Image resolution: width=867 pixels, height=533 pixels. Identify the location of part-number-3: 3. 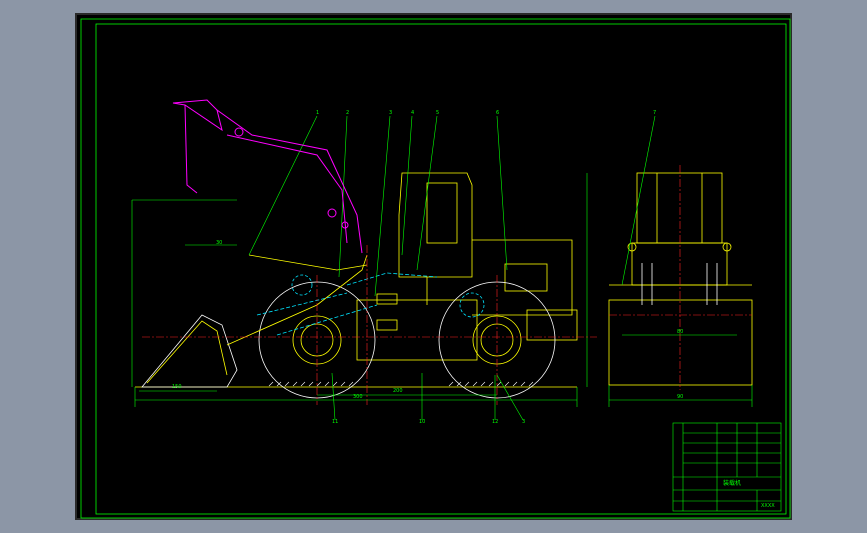
(391, 113).